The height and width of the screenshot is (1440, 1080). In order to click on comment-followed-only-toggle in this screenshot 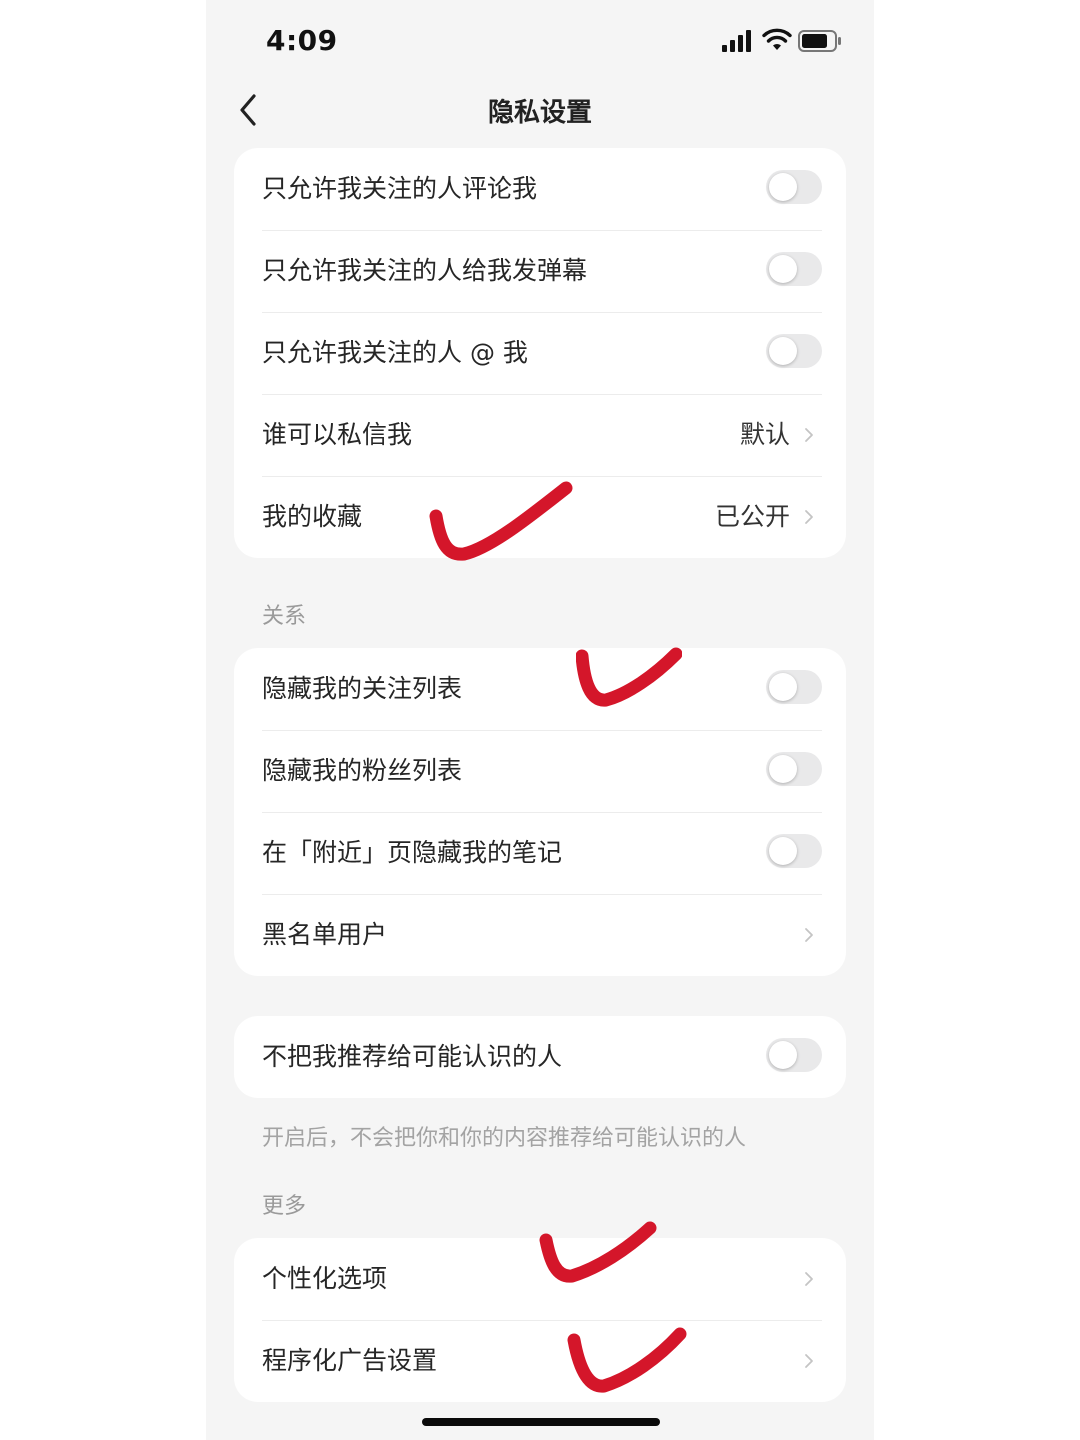, I will do `click(794, 187)`.